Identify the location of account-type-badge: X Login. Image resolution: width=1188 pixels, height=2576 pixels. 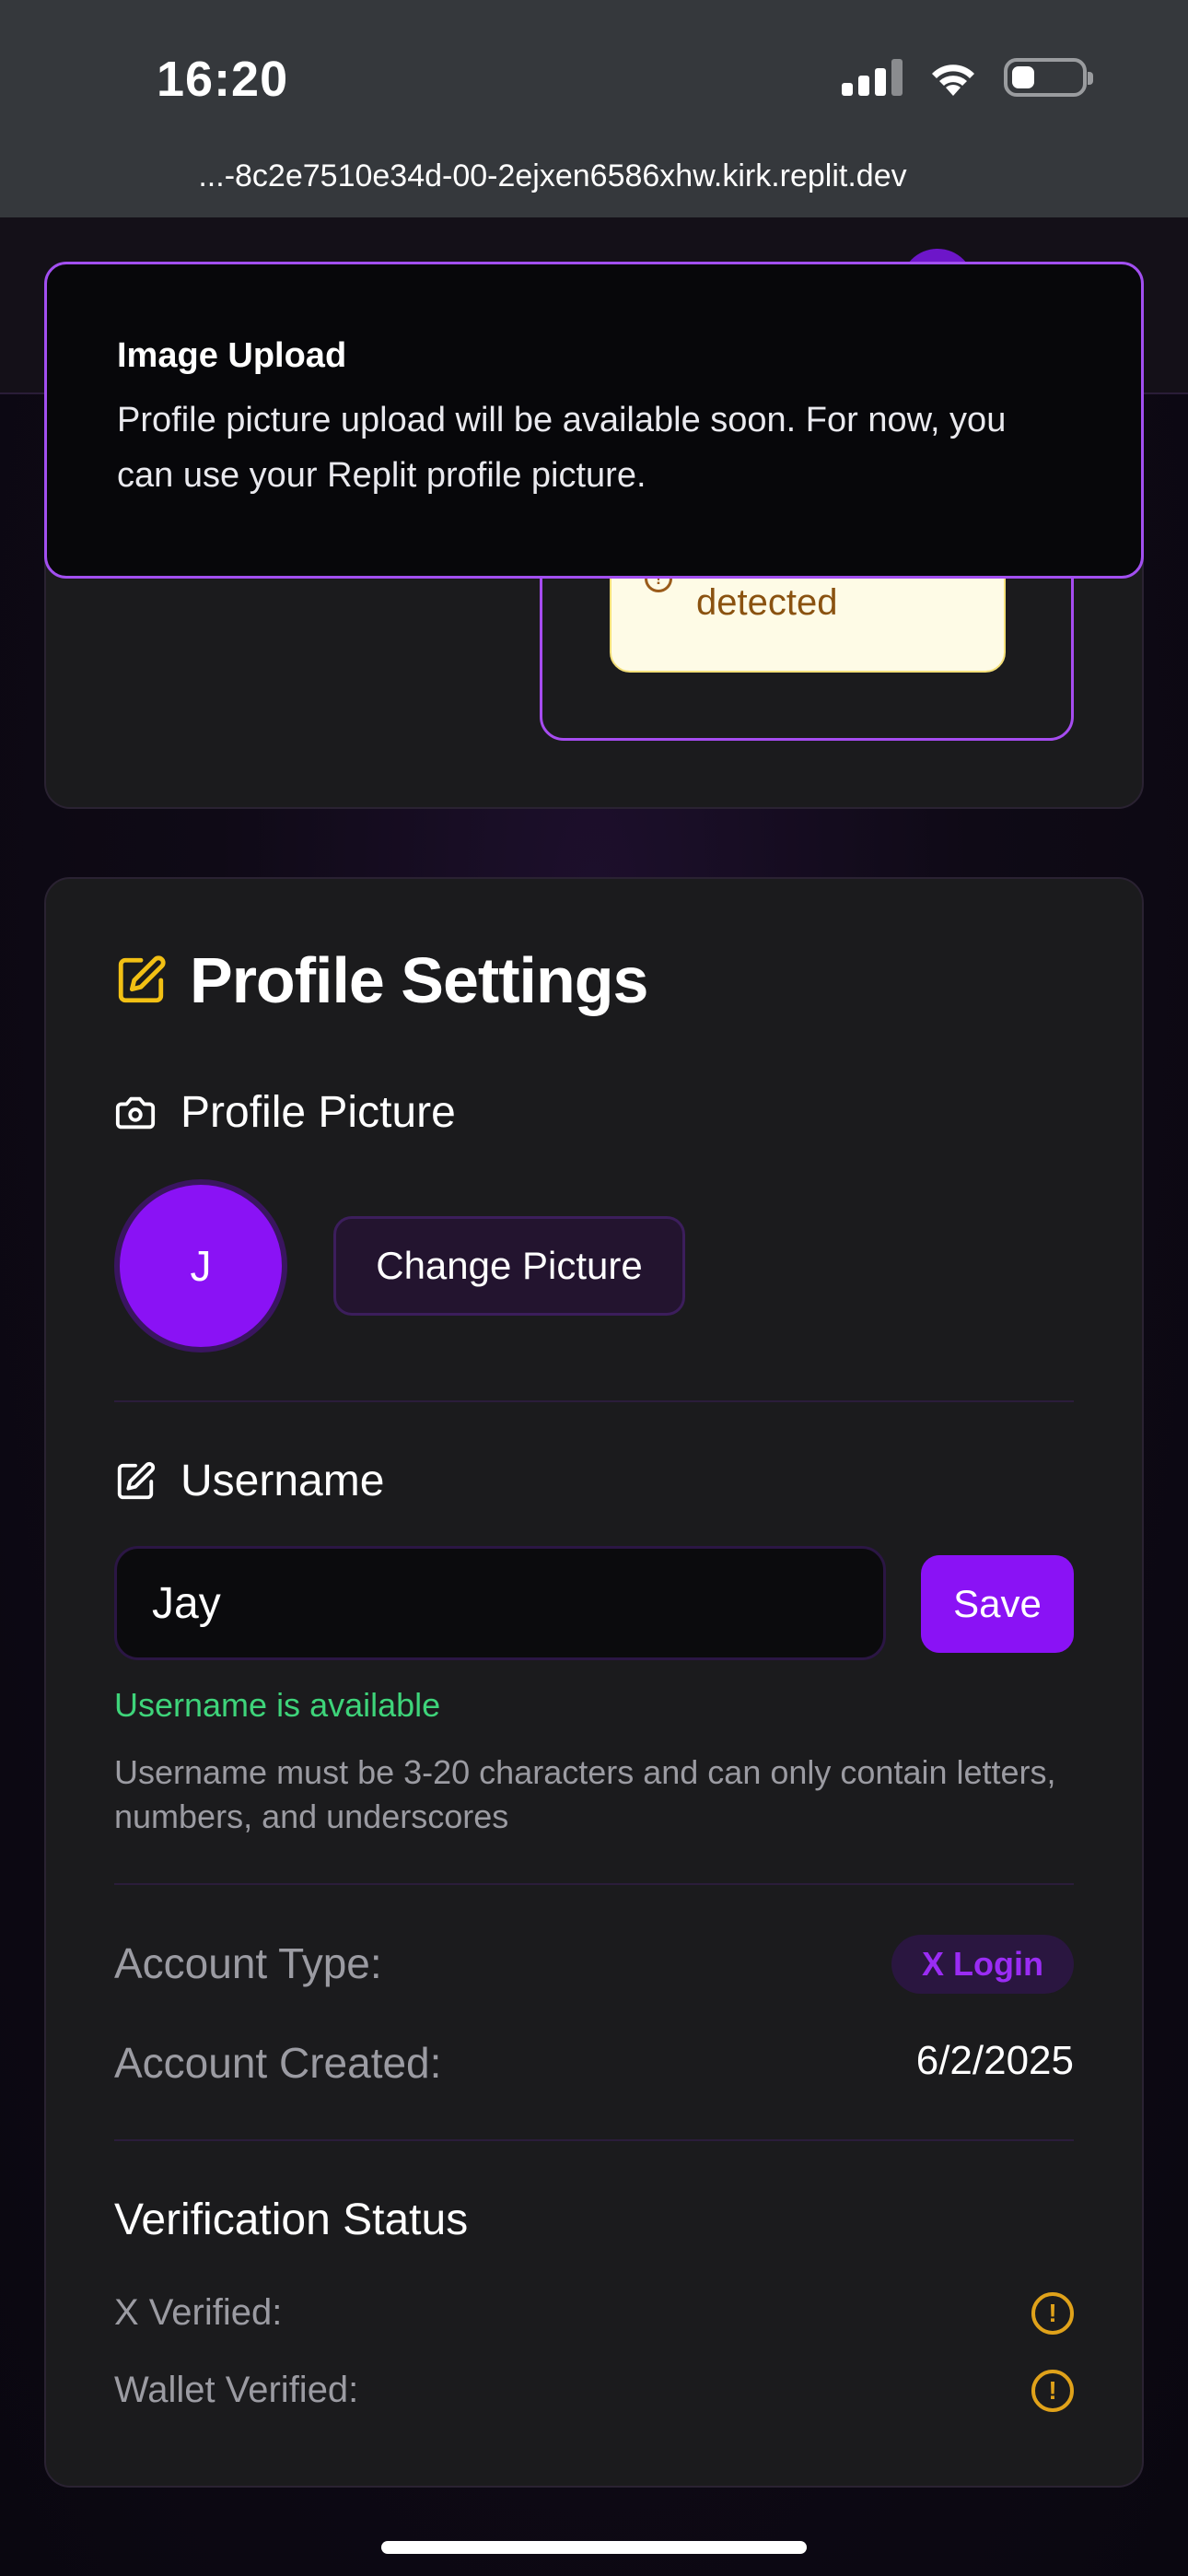
(982, 1964).